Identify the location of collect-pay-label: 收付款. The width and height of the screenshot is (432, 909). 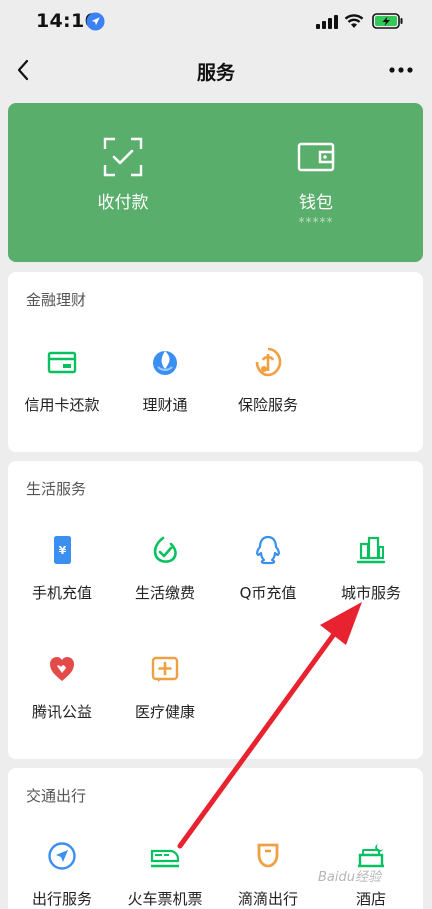
(123, 203).